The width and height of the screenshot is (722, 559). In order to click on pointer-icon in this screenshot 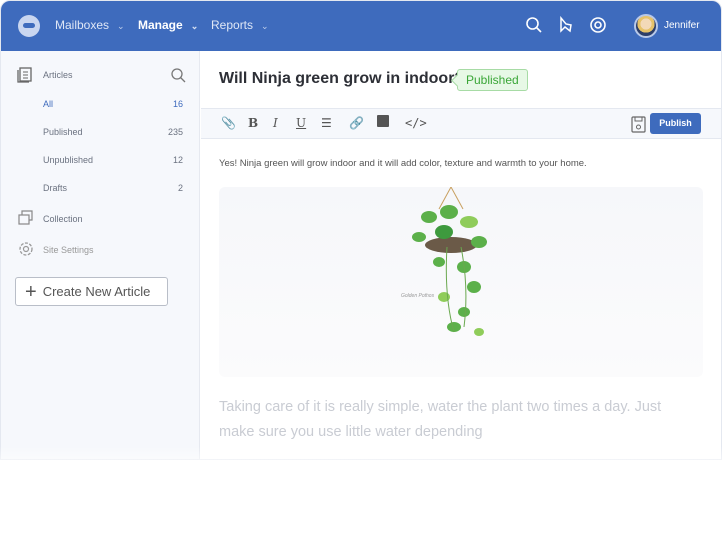, I will do `click(566, 25)`.